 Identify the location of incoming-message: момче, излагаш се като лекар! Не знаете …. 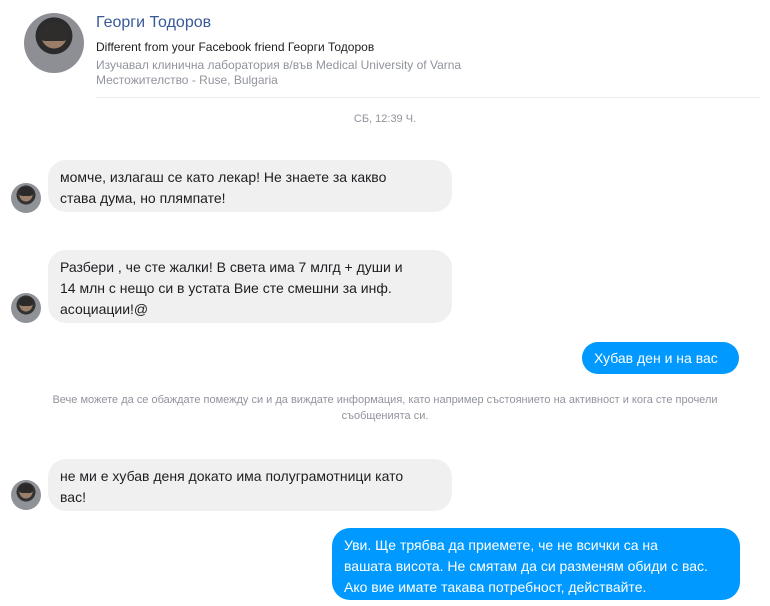
(250, 186).